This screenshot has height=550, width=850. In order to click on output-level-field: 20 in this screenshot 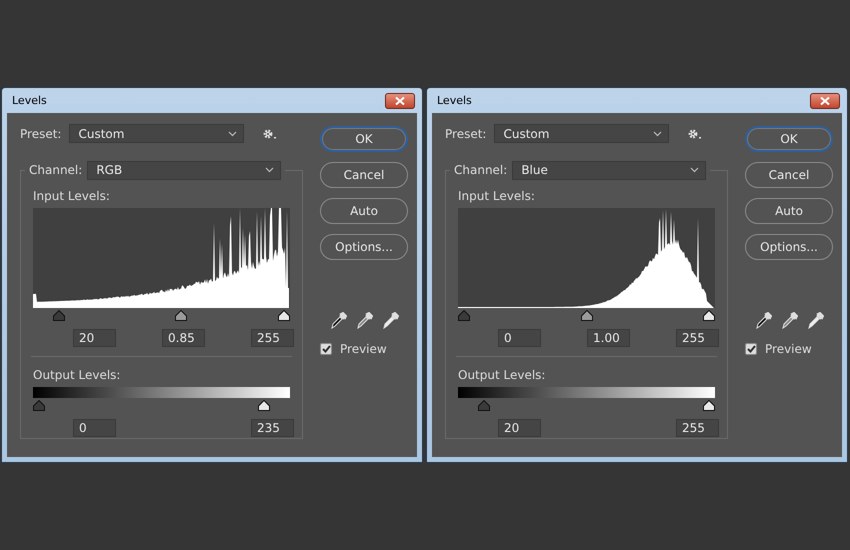, I will do `click(519, 428)`.